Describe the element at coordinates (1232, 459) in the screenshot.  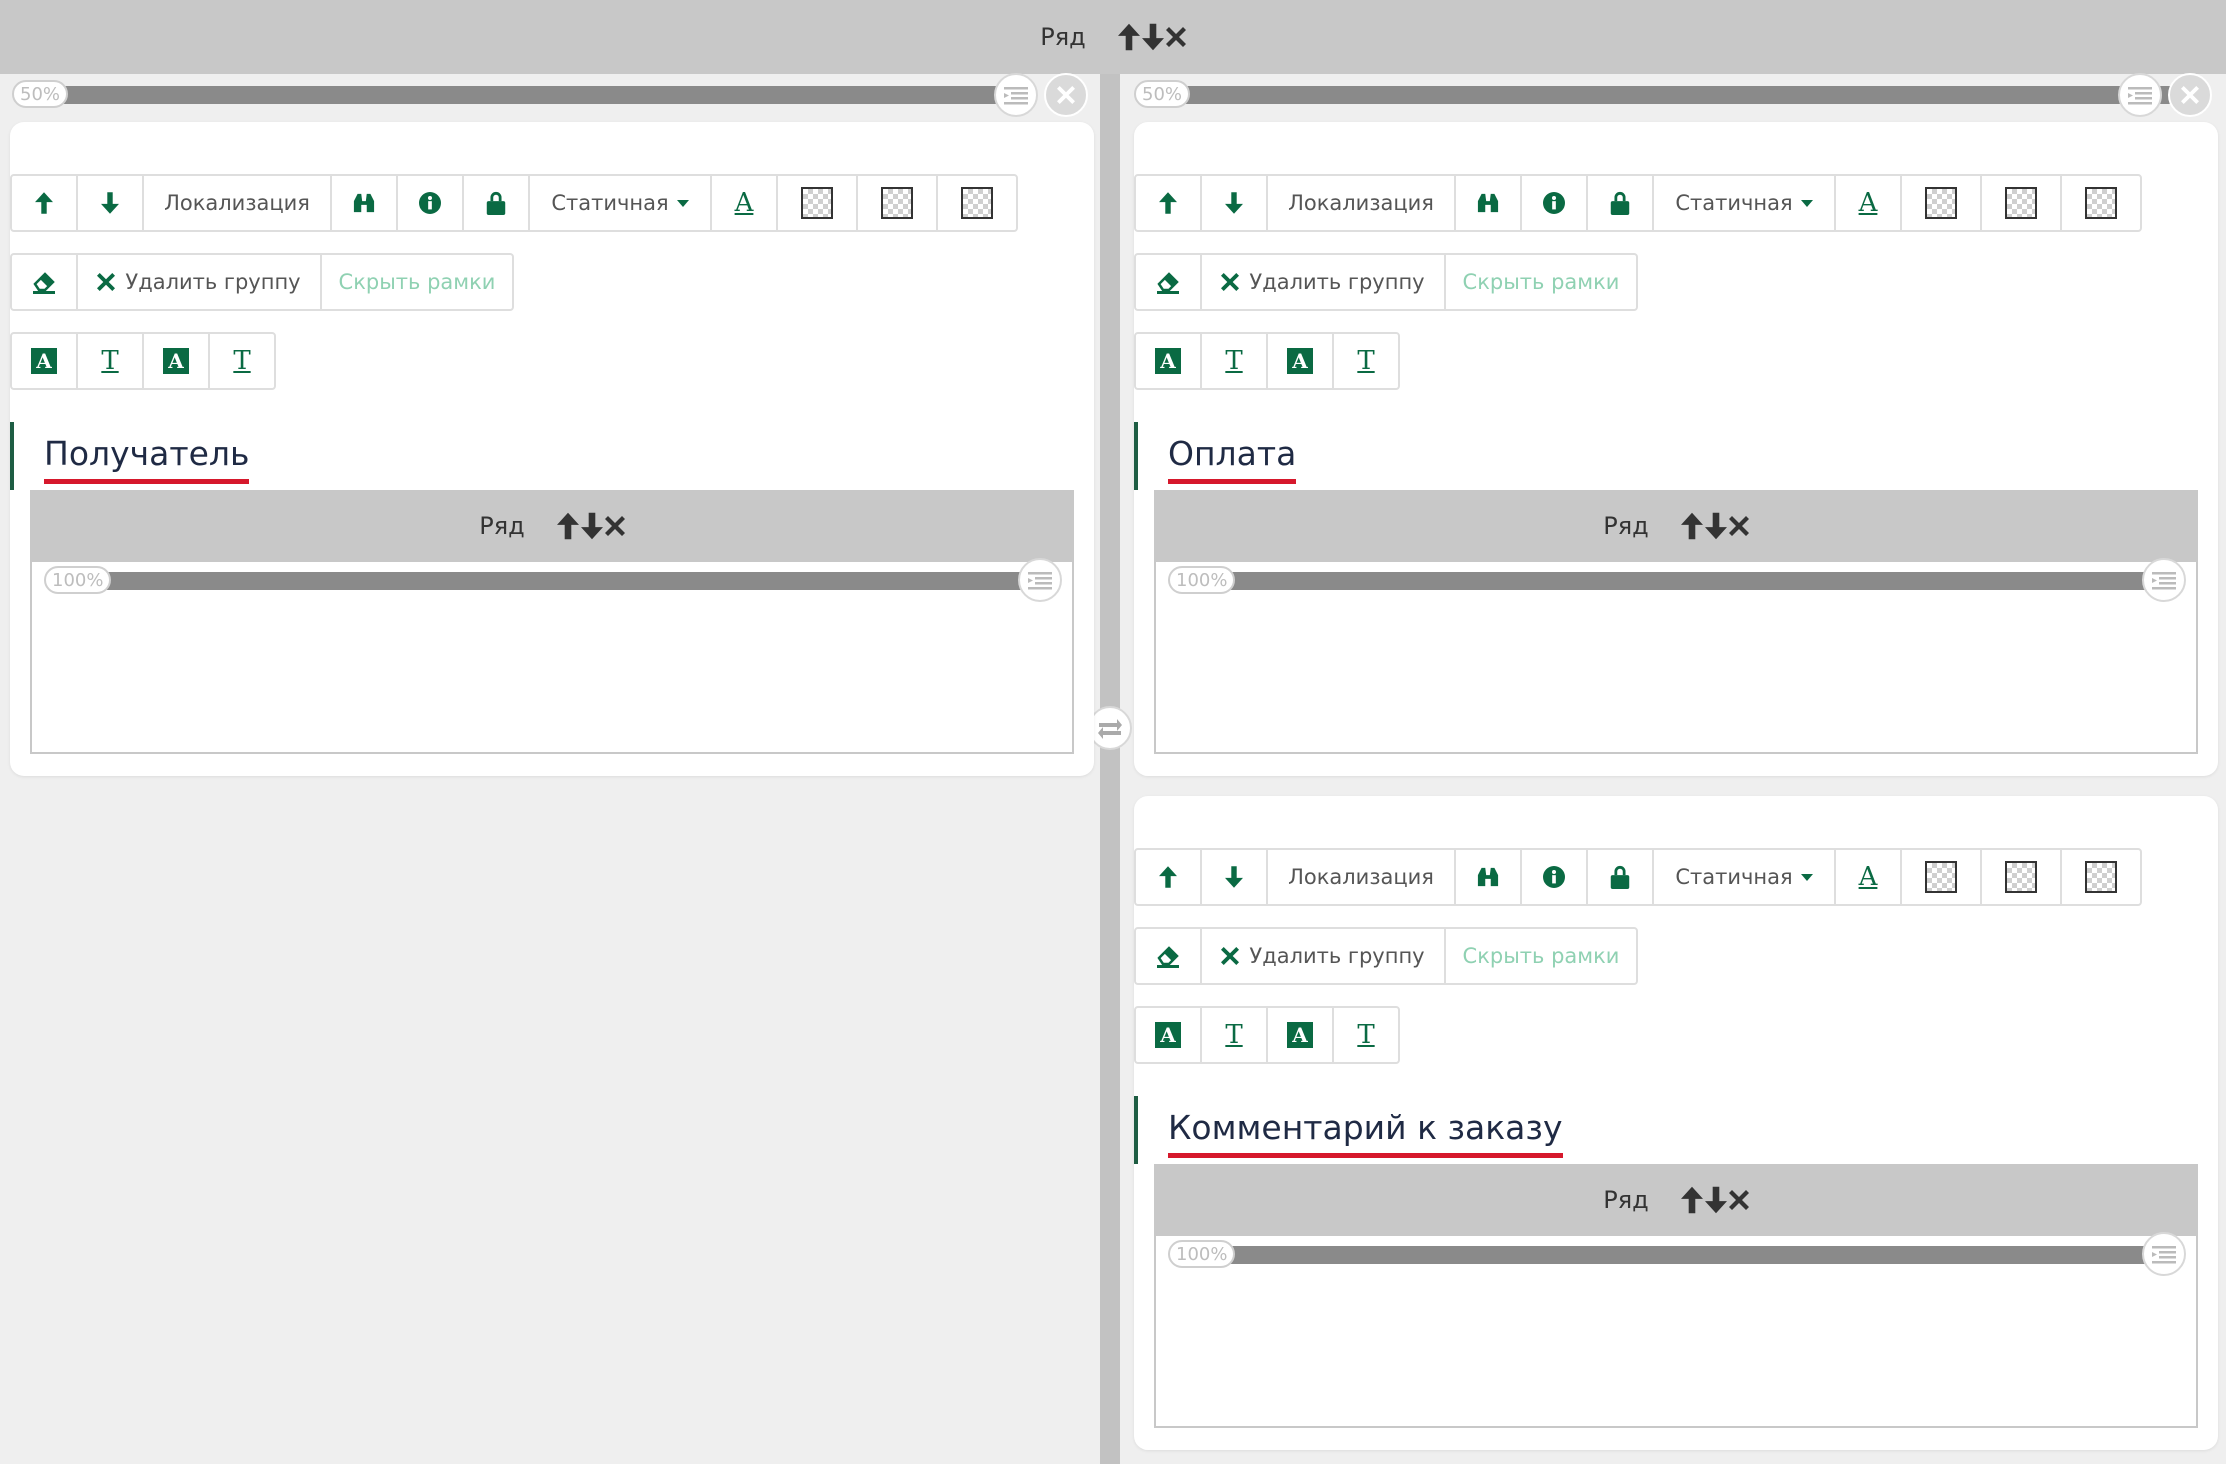
I see `group-title: Оплата` at that location.